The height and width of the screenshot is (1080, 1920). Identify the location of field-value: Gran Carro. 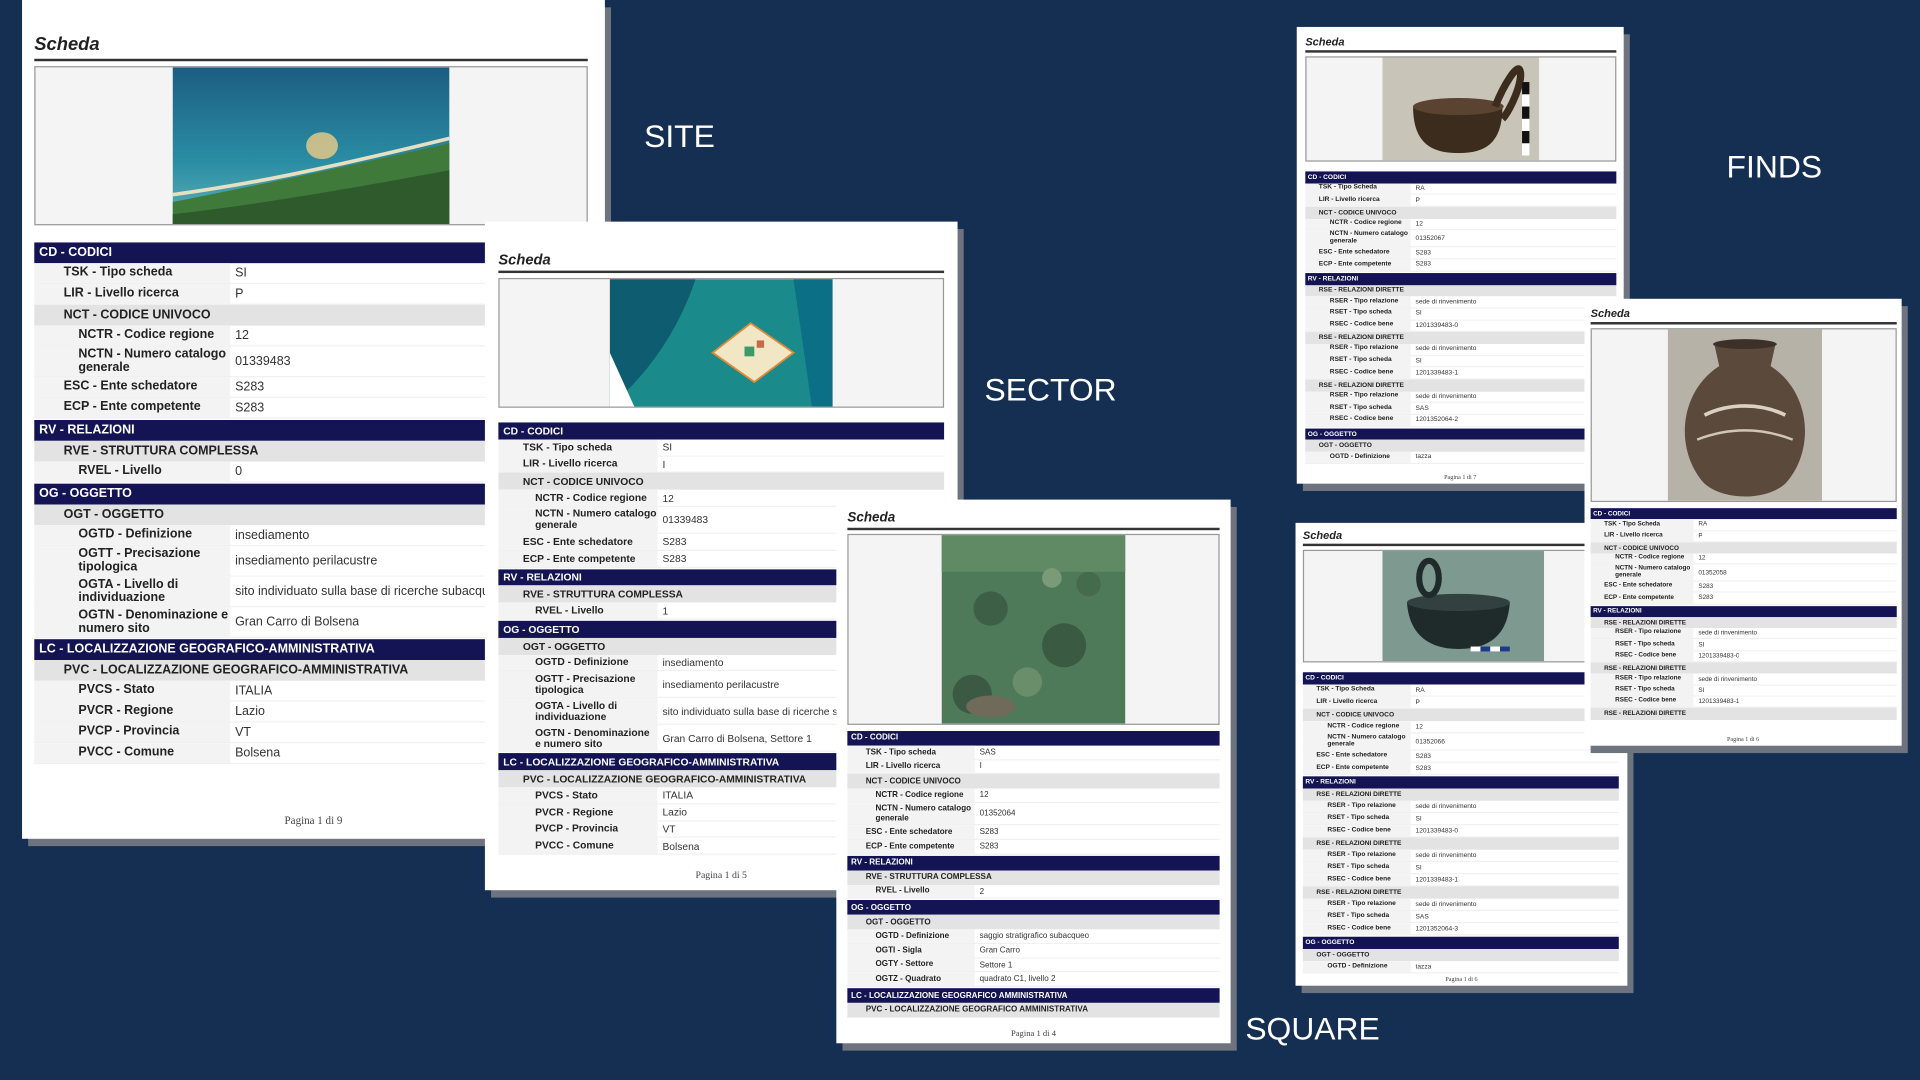
(999, 950).